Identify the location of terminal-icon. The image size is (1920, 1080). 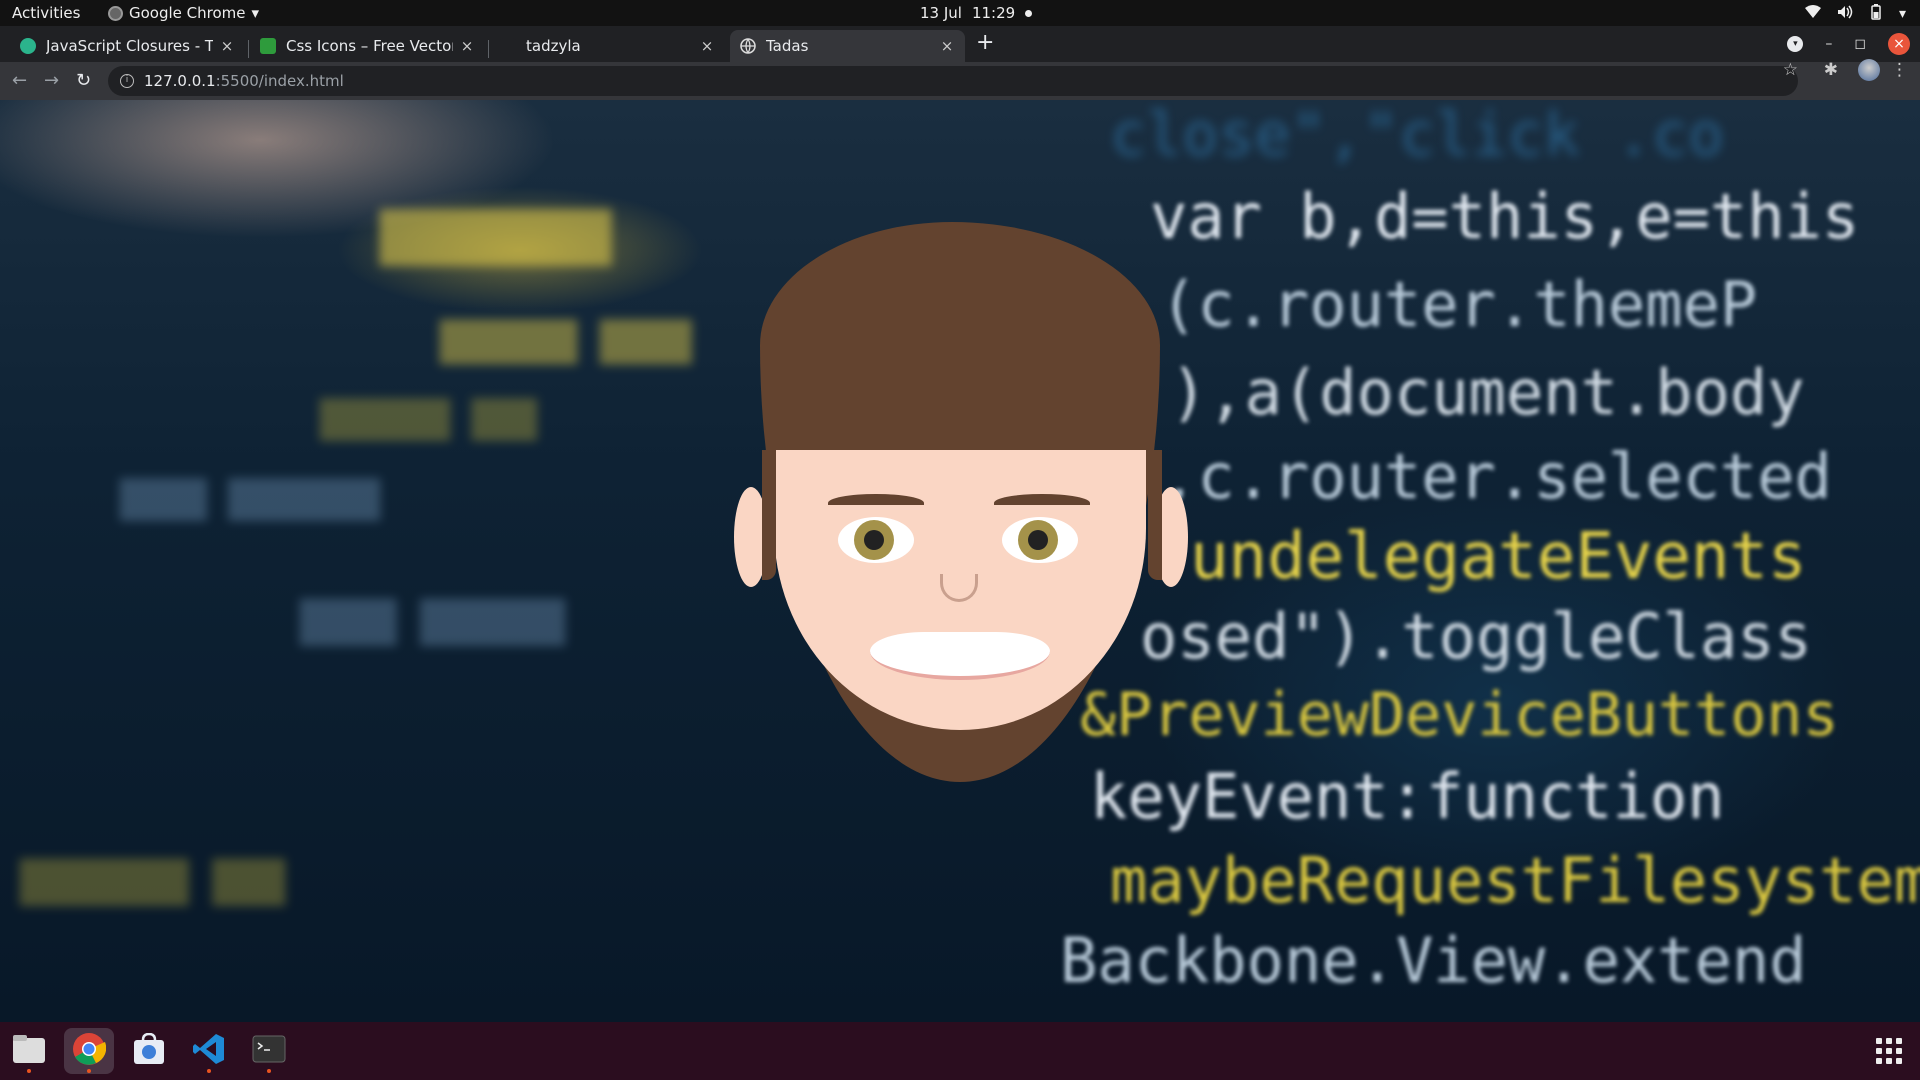
(269, 1051).